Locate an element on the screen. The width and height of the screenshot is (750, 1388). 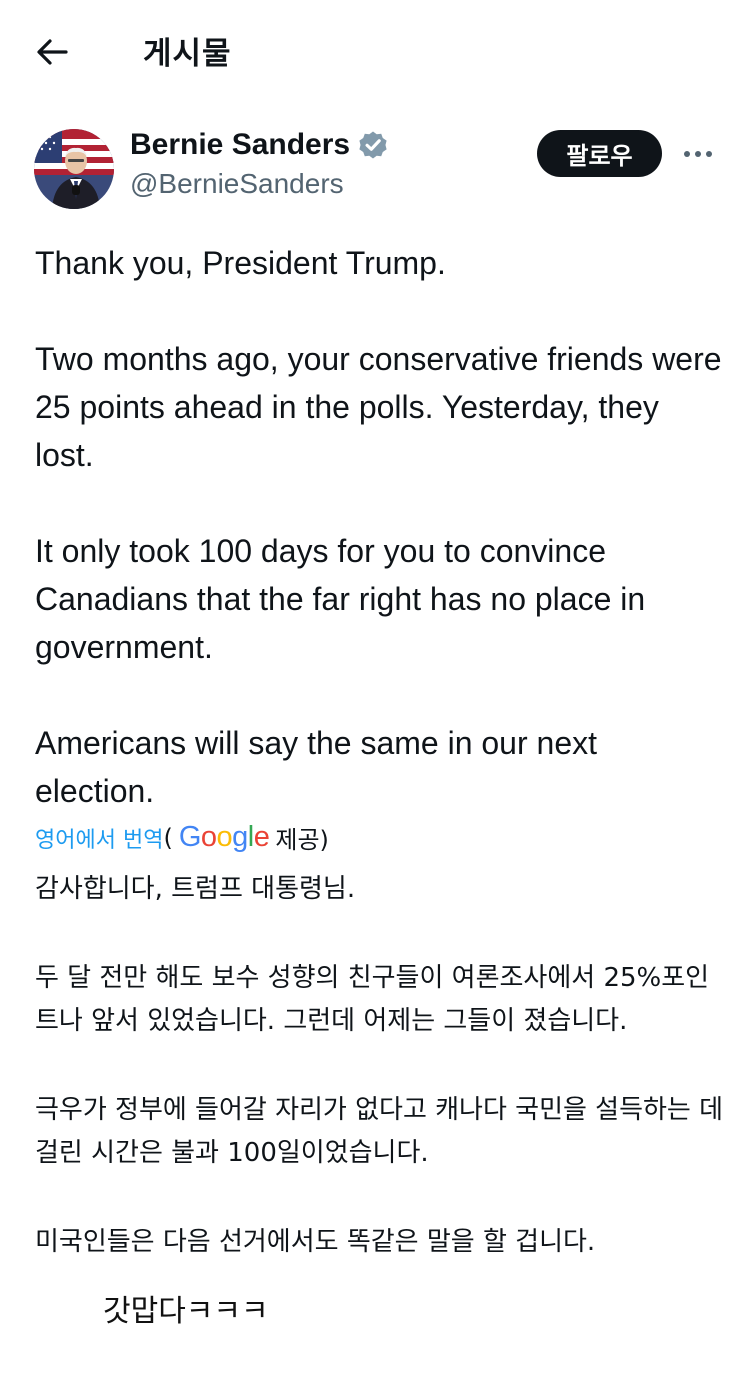
image-caption: 갓맙다ㅋㅋㅋ is located at coordinates (186, 1311).